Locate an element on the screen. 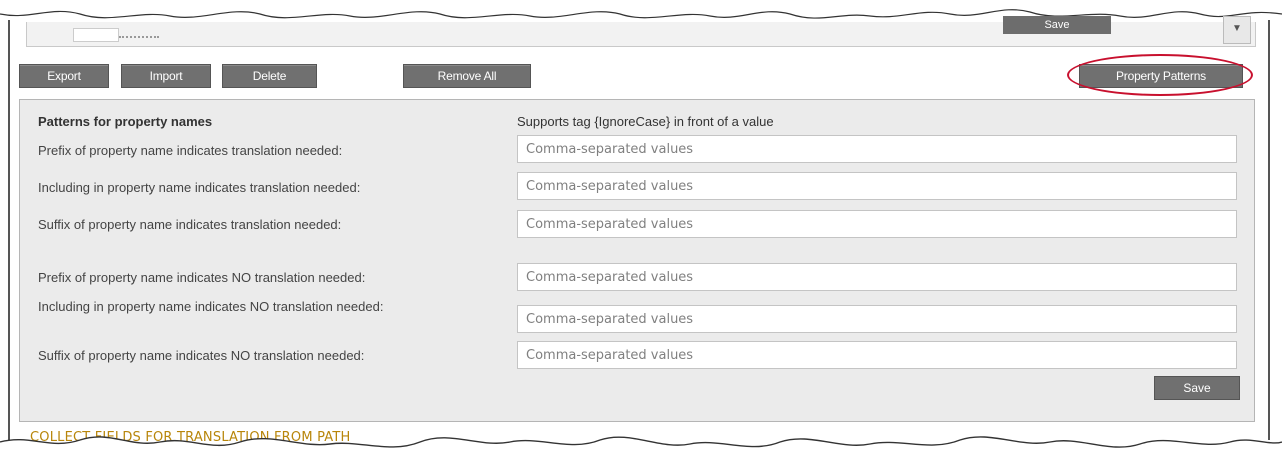 This screenshot has width=1282, height=473. prefix-no-translate-field is located at coordinates (877, 277).